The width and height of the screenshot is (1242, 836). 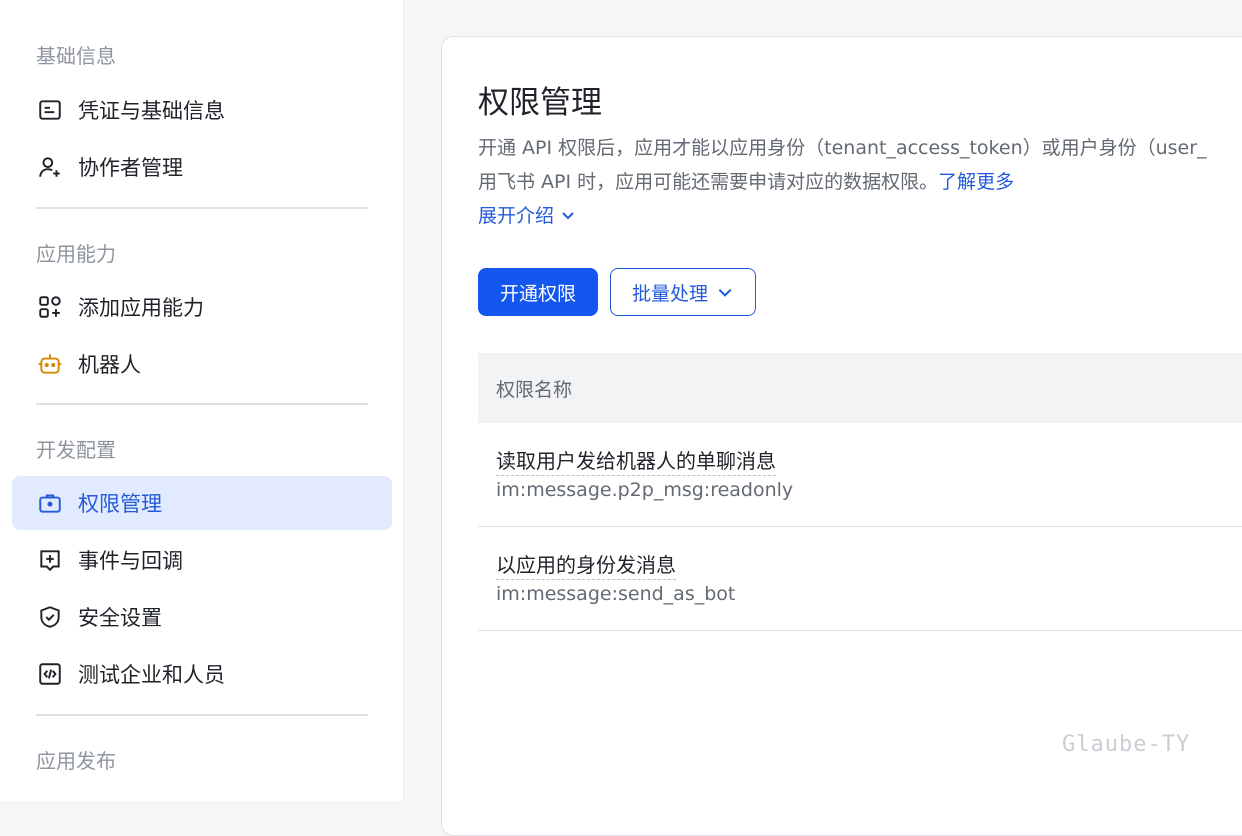 What do you see at coordinates (130, 168) in the screenshot?
I see `sidebar-item-label: 协作者管理` at bounding box center [130, 168].